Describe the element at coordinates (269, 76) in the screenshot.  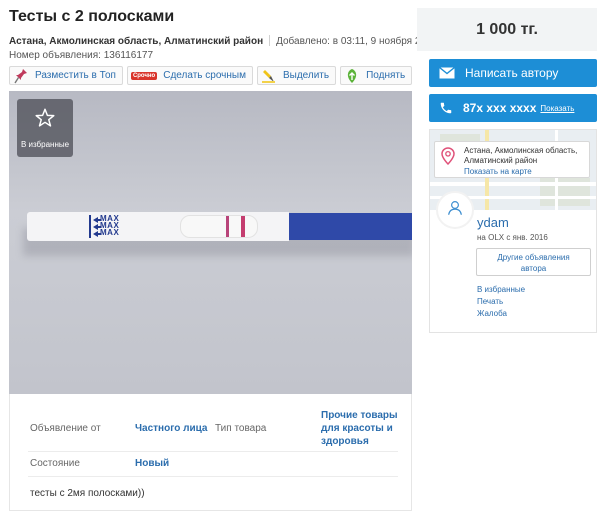
I see `marker-icon` at that location.